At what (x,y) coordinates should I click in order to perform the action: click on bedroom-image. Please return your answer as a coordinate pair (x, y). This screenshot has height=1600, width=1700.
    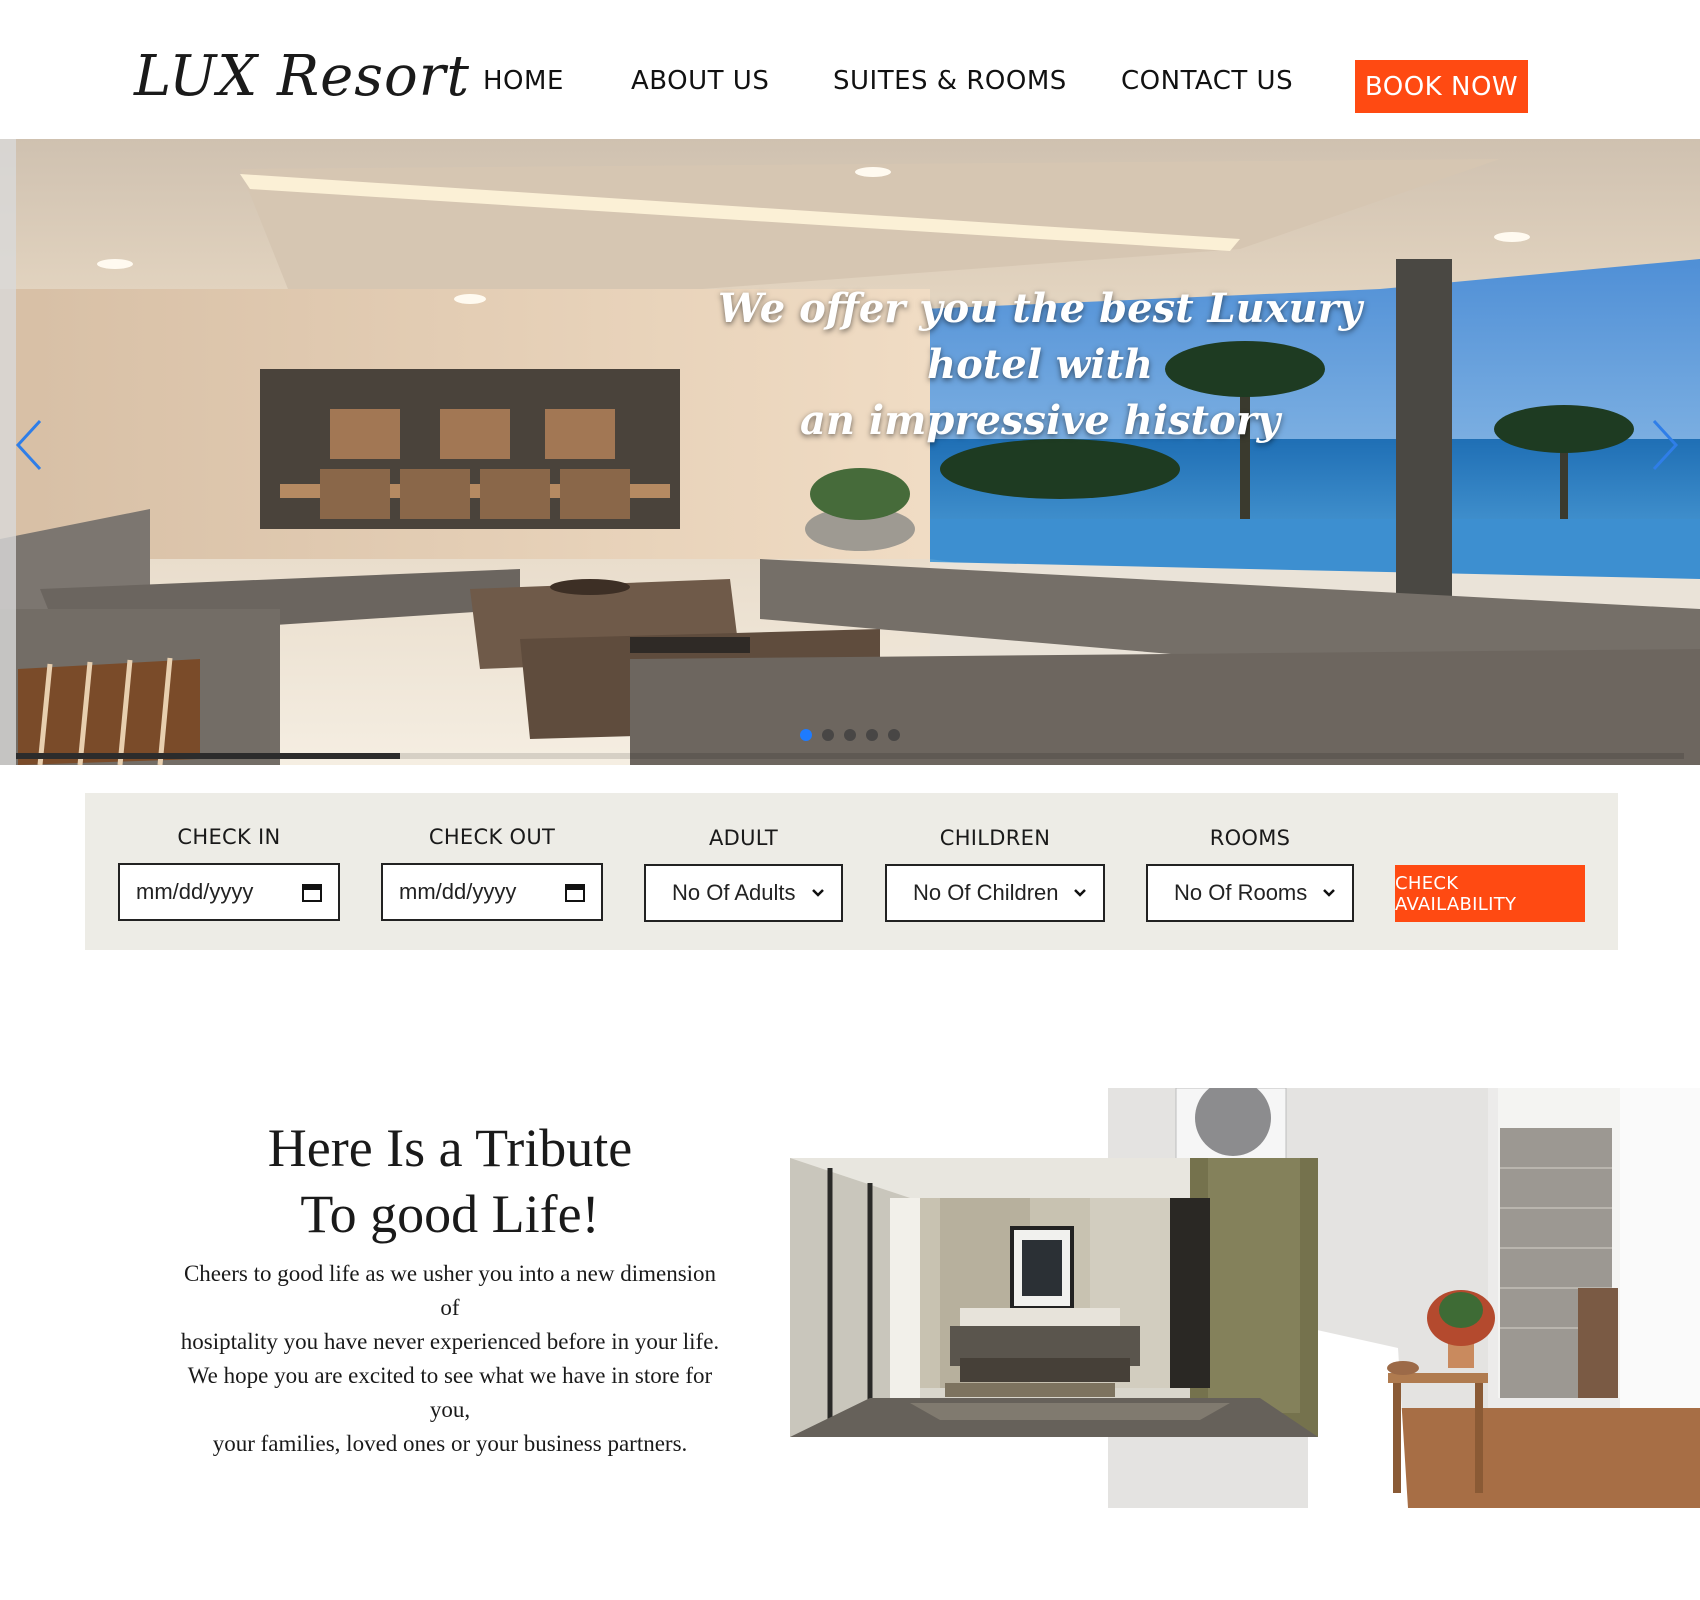
    Looking at the image, I should click on (1054, 1297).